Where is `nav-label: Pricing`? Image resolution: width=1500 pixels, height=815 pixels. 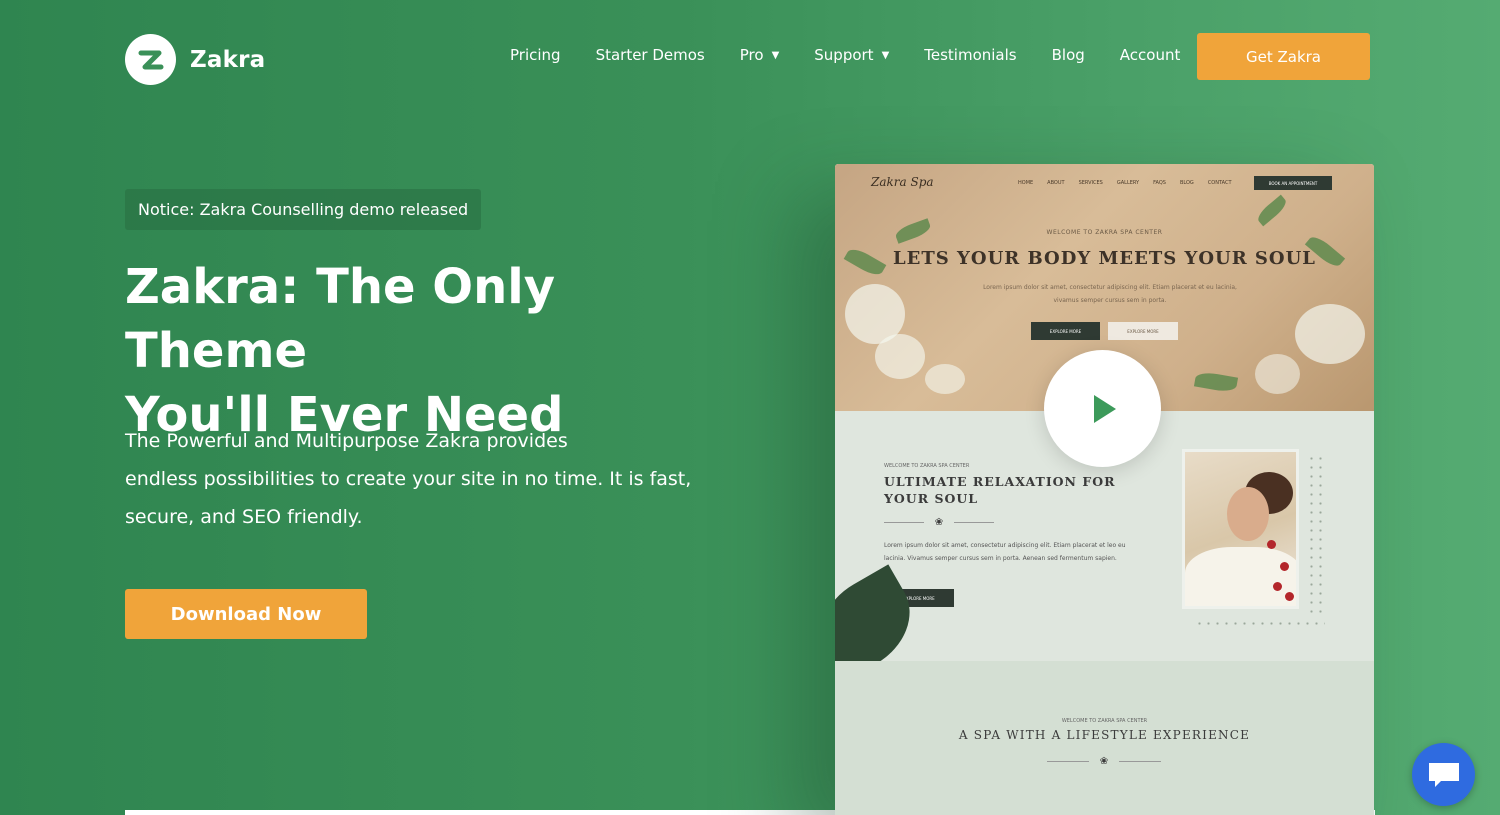 nav-label: Pricing is located at coordinates (535, 55).